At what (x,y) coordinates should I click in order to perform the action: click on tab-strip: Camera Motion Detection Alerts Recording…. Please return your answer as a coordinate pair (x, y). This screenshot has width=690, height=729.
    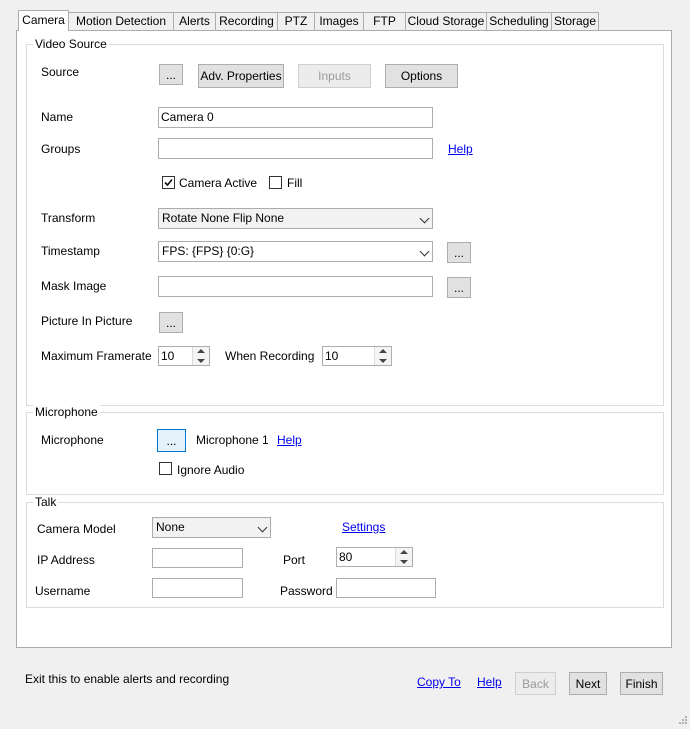
    Looking at the image, I should click on (346, 20).